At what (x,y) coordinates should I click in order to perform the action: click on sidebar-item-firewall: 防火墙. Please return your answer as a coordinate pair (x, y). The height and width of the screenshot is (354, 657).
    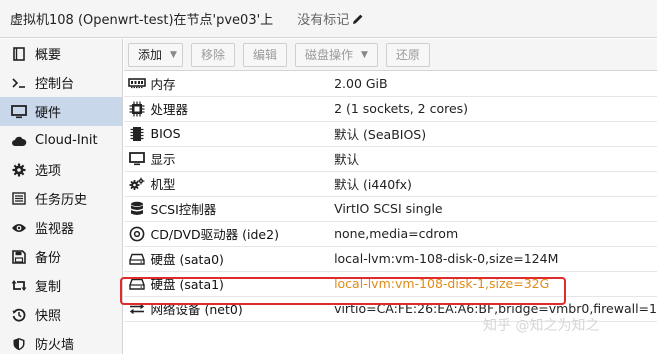
    Looking at the image, I should click on (61, 341).